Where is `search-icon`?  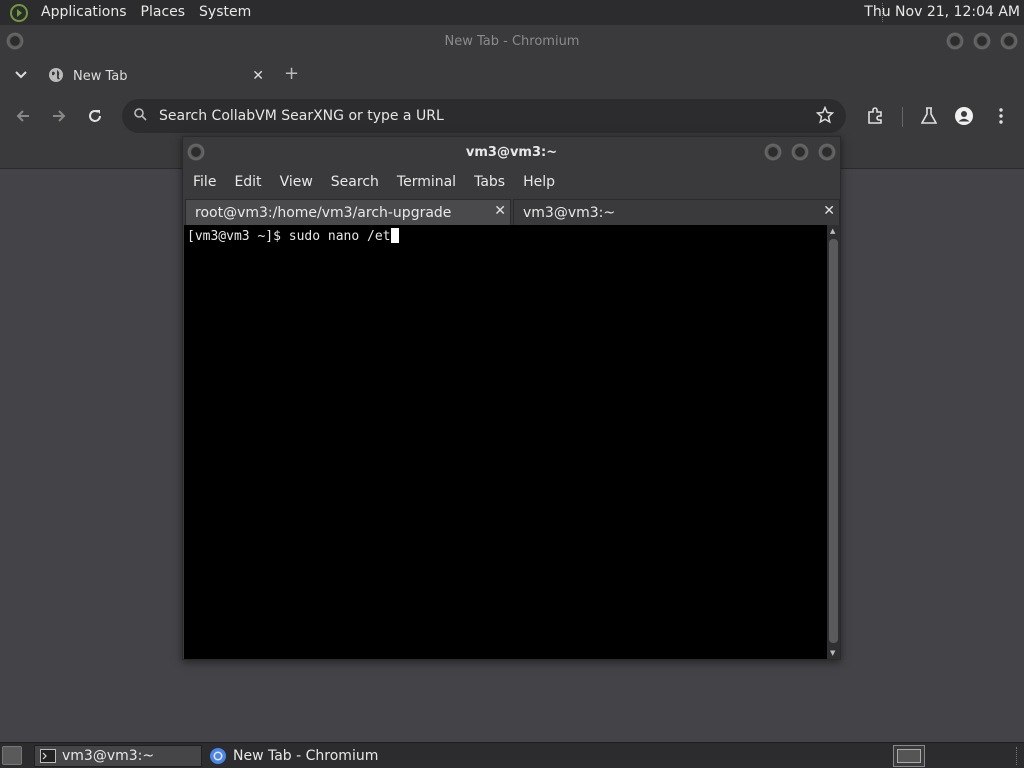 search-icon is located at coordinates (140, 116).